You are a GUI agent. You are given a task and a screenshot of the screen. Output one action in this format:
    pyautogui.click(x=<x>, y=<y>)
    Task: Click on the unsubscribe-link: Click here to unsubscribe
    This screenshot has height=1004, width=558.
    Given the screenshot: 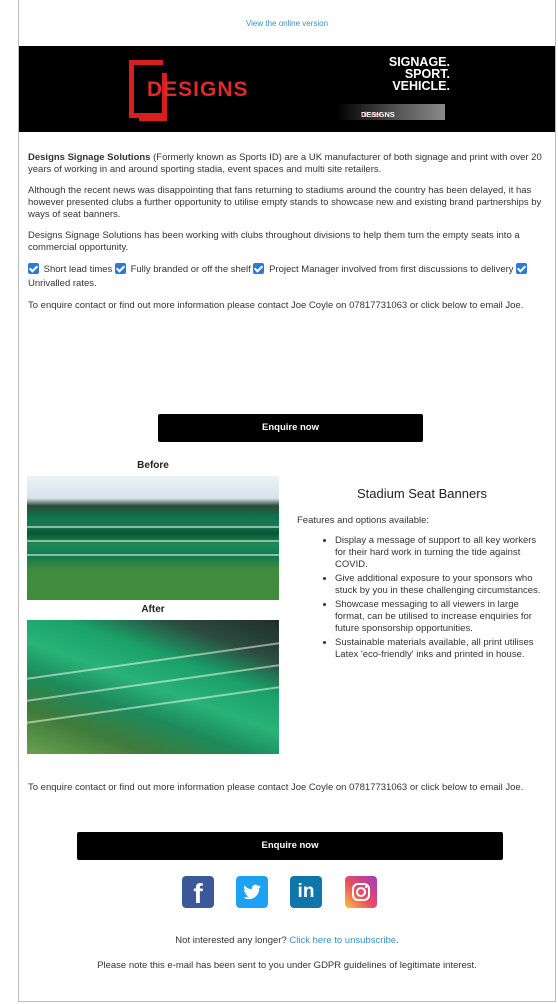 What is the action you would take?
    pyautogui.click(x=342, y=940)
    